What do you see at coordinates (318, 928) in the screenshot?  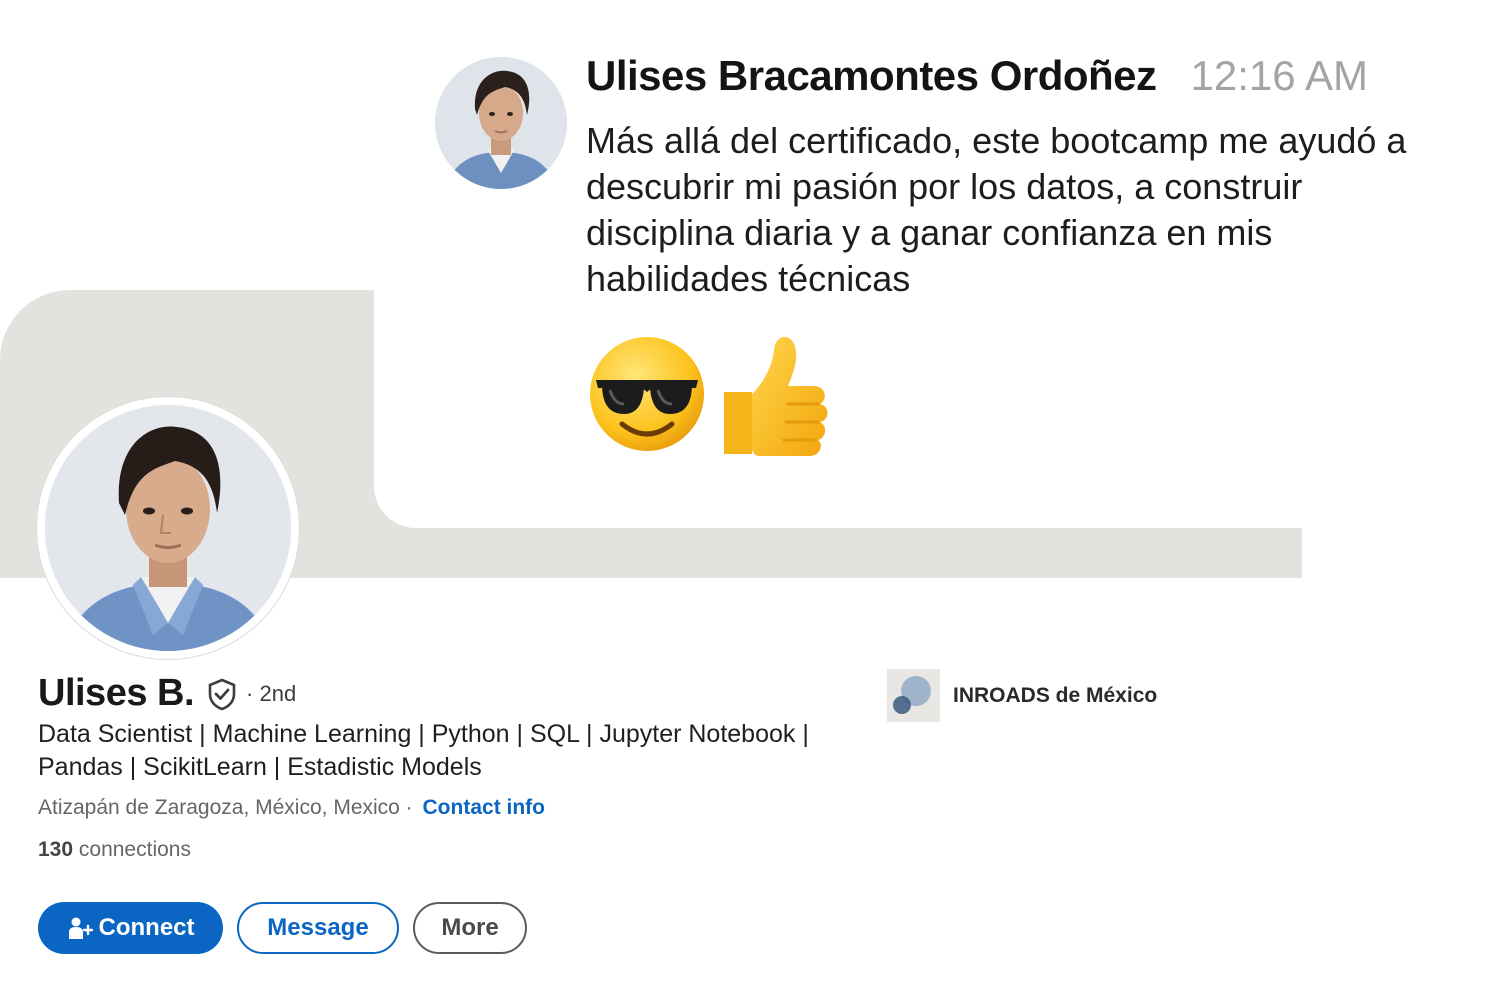 I see `message-button: Message` at bounding box center [318, 928].